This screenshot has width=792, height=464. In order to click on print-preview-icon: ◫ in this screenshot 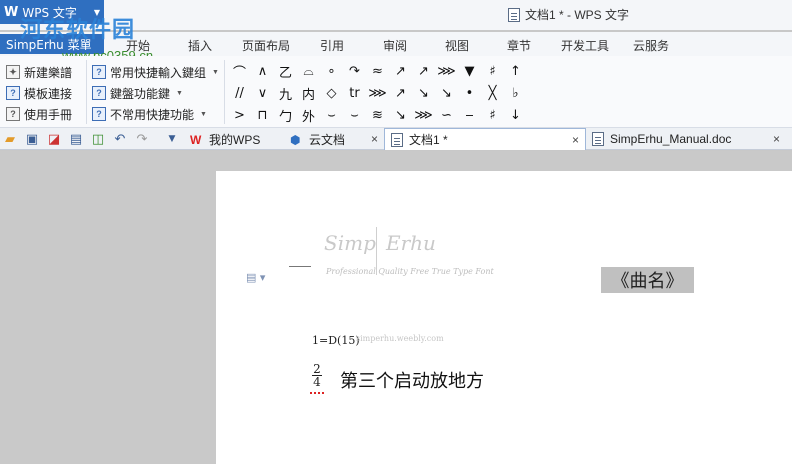, I will do `click(98, 139)`.